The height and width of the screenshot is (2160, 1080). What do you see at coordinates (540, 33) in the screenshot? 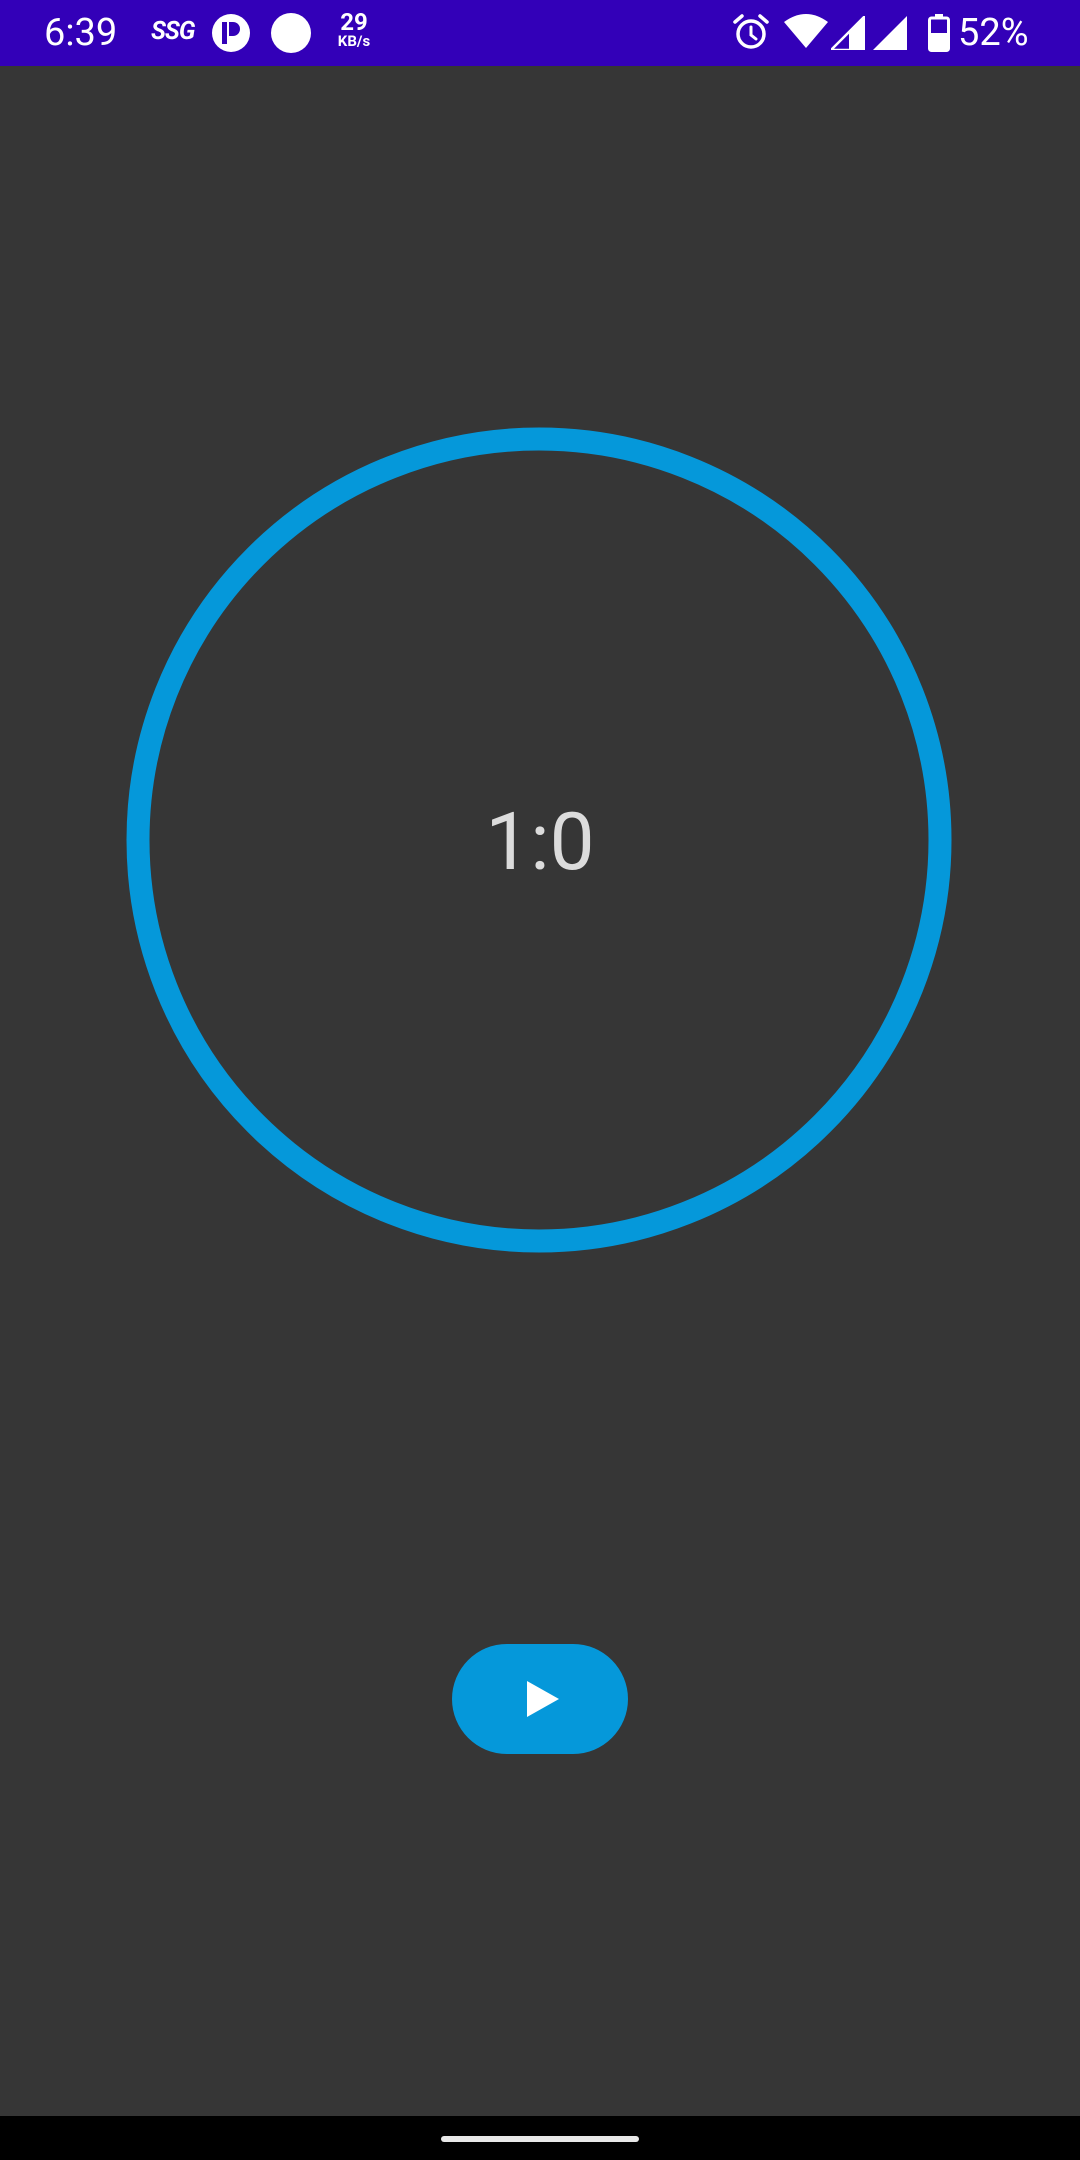
I see `status-bar: 6:39 SSG 29 KB/s 52%` at bounding box center [540, 33].